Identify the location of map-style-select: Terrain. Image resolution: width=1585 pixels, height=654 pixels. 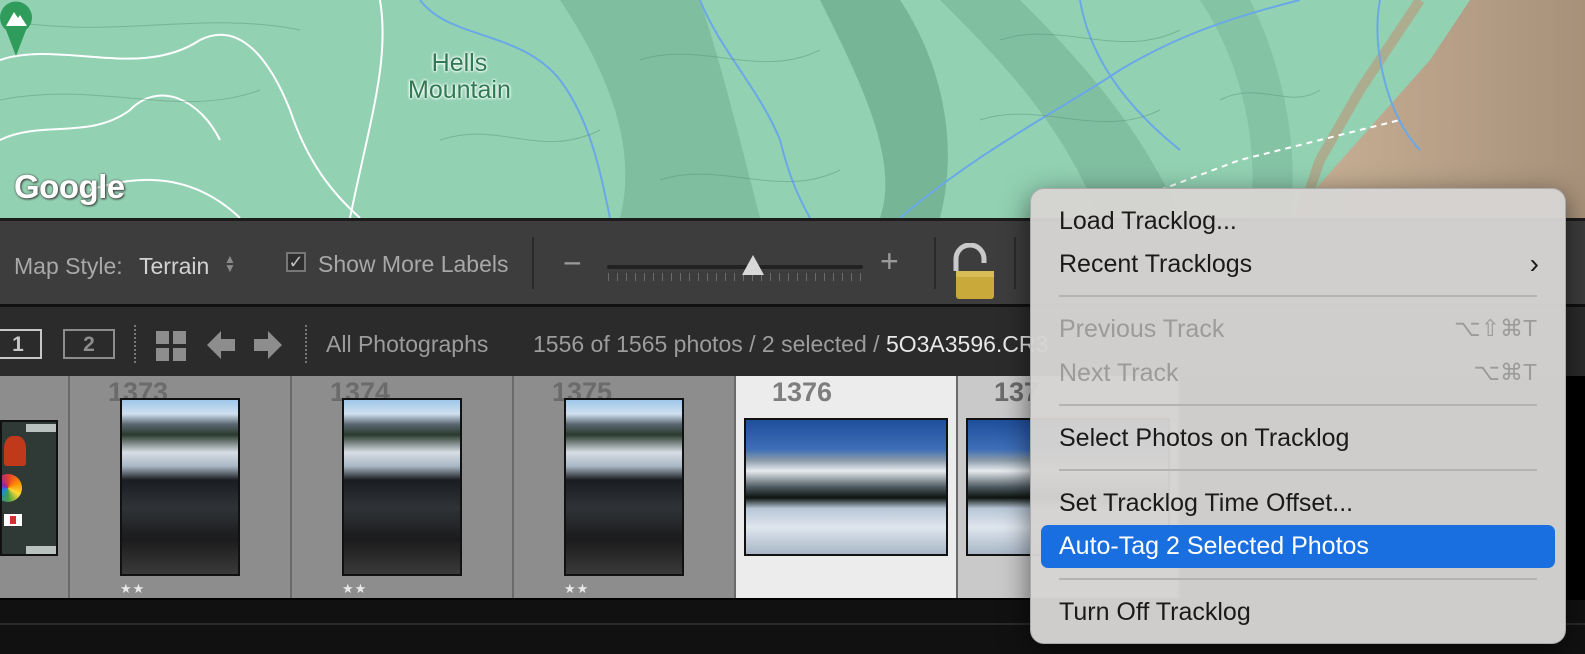
(174, 266).